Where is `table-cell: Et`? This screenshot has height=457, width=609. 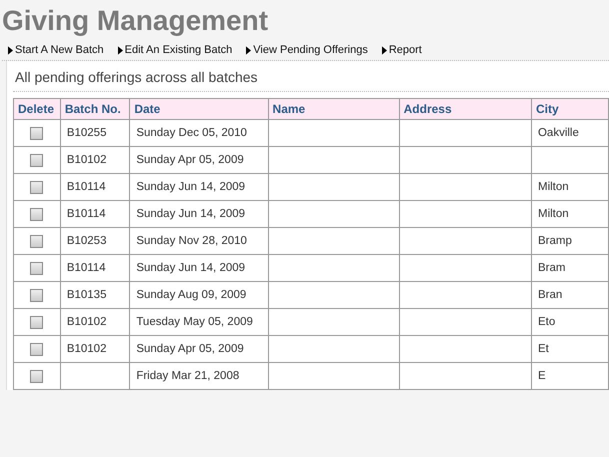 table-cell: Et is located at coordinates (569, 349).